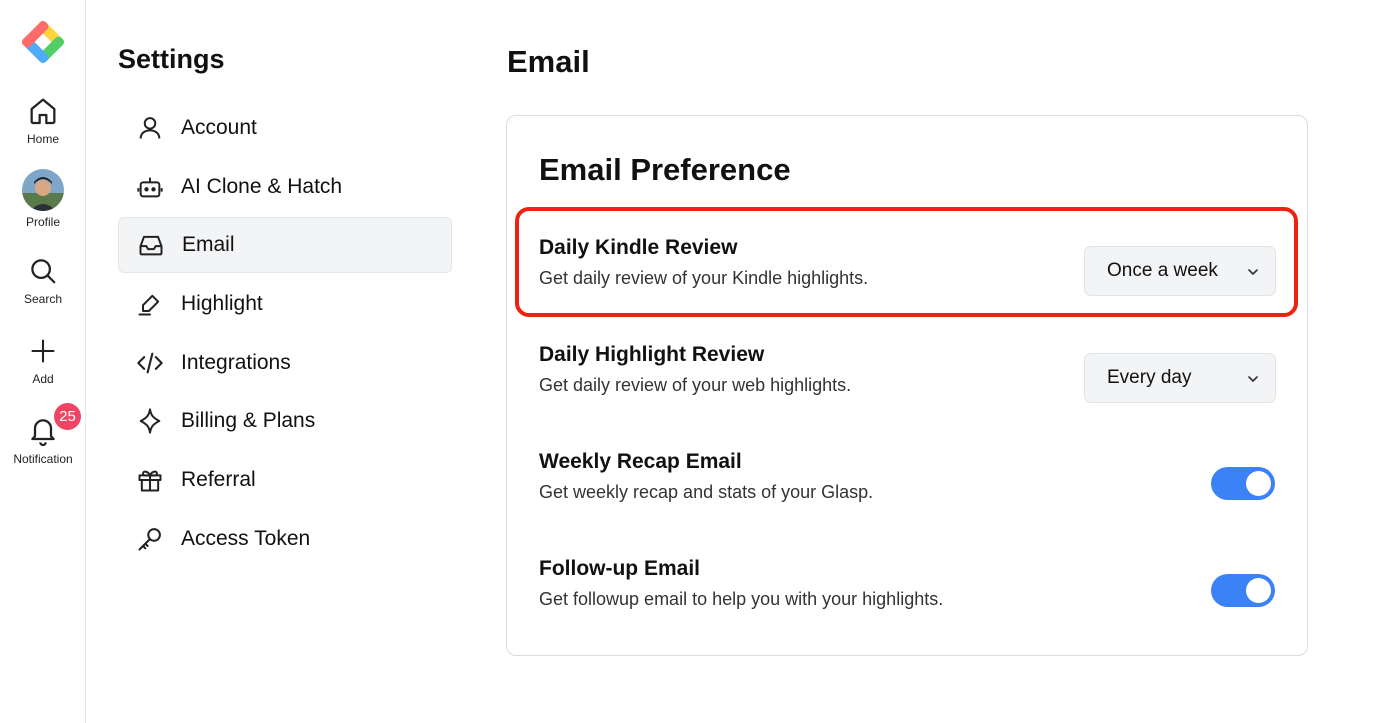 Image resolution: width=1400 pixels, height=723 pixels. I want to click on nav-item-label: Access Token, so click(246, 538).